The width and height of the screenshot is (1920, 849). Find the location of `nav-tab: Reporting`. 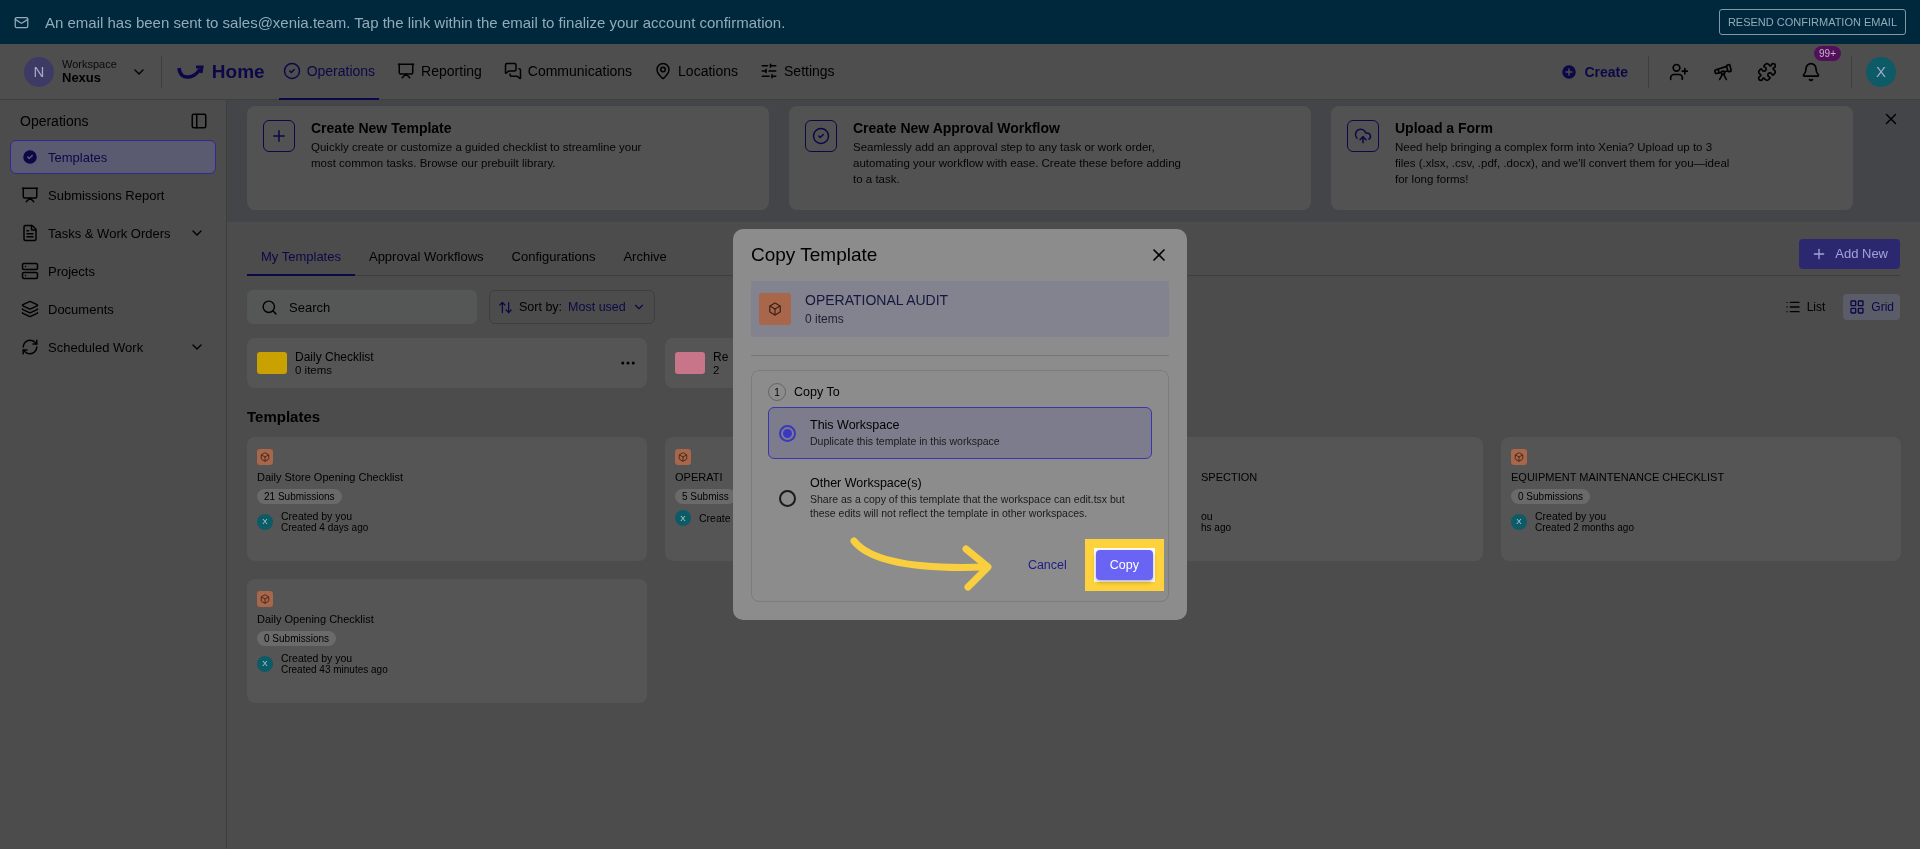

nav-tab: Reporting is located at coordinates (439, 71).